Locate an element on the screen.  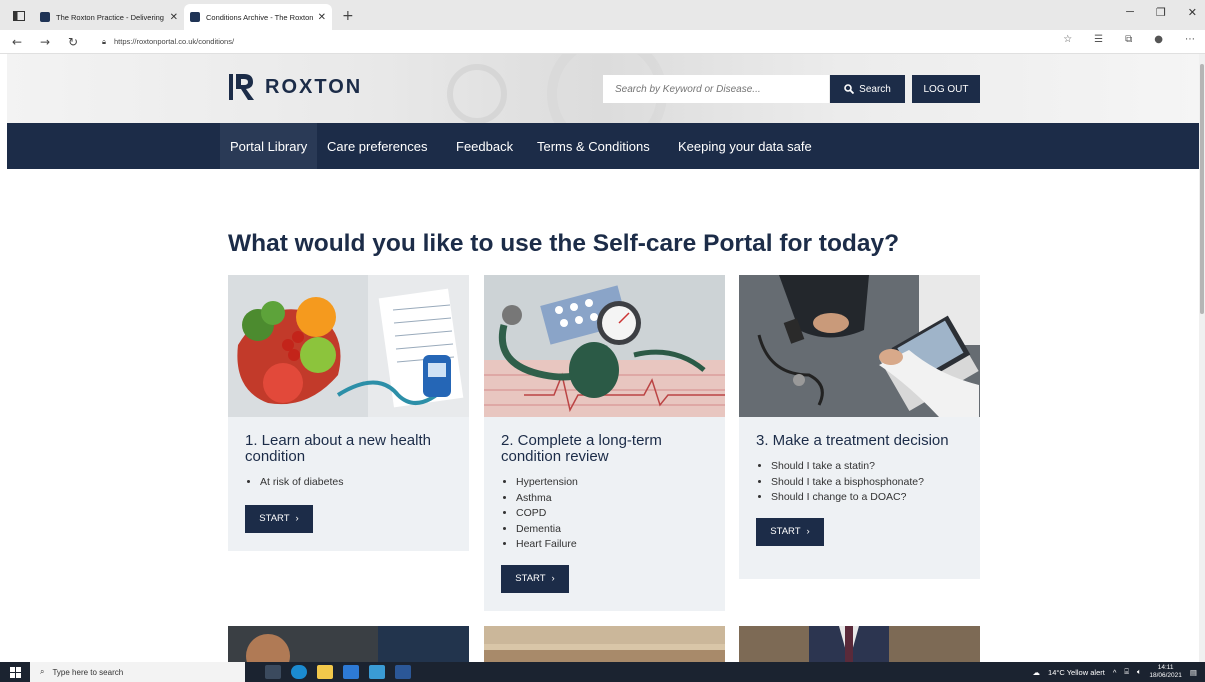
browser-toolbar-icons: ☆ ☰ ⧉ ● ⋯ is located at coordinates (1129, 39).